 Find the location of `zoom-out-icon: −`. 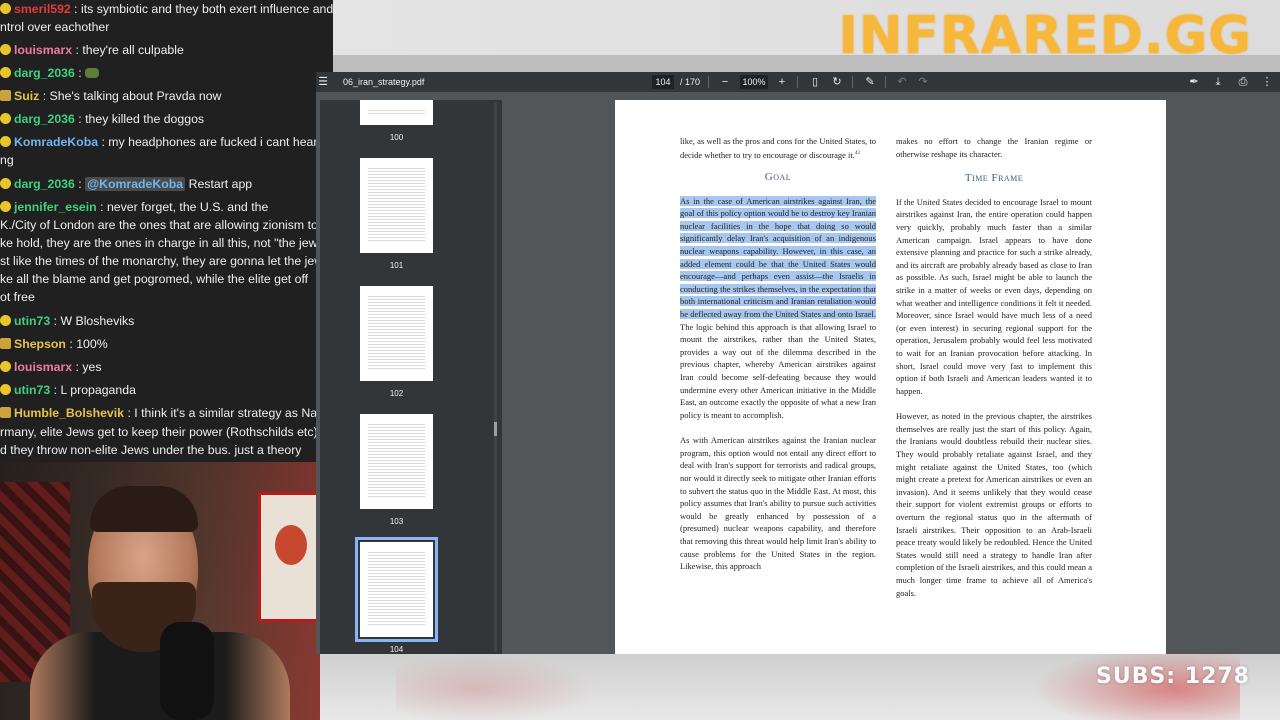

zoom-out-icon: − is located at coordinates (725, 82).